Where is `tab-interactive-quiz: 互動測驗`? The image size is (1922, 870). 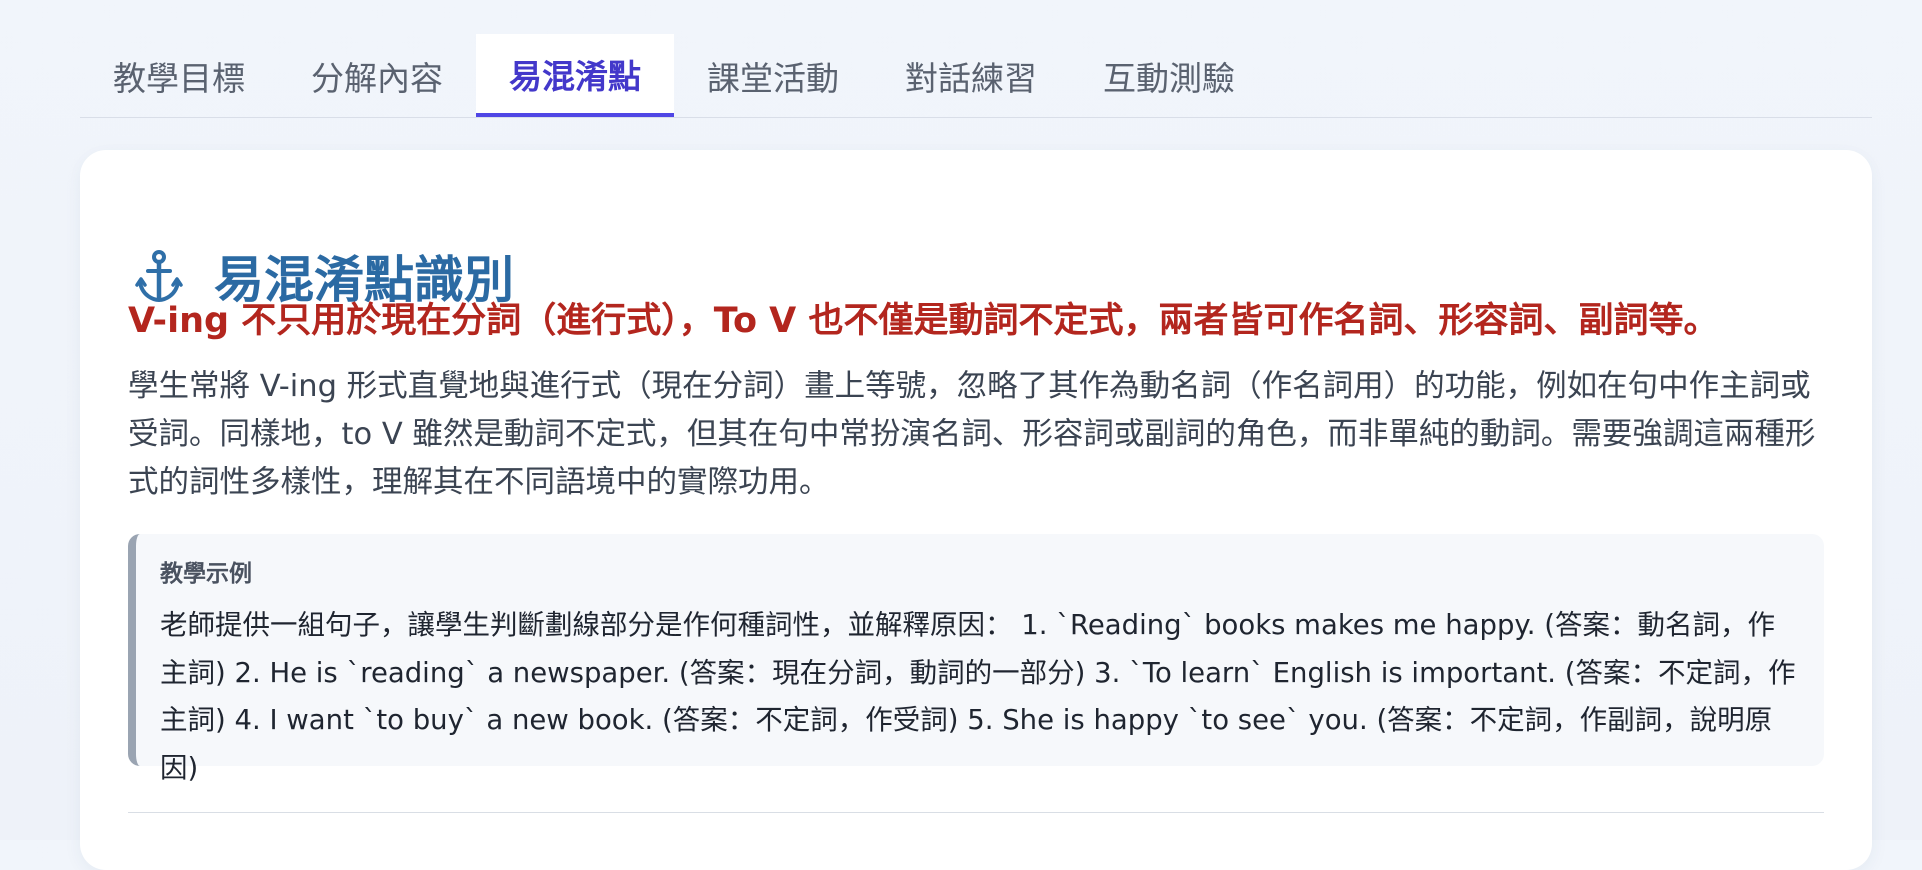
tab-interactive-quiz: 互動測驗 is located at coordinates (1169, 75).